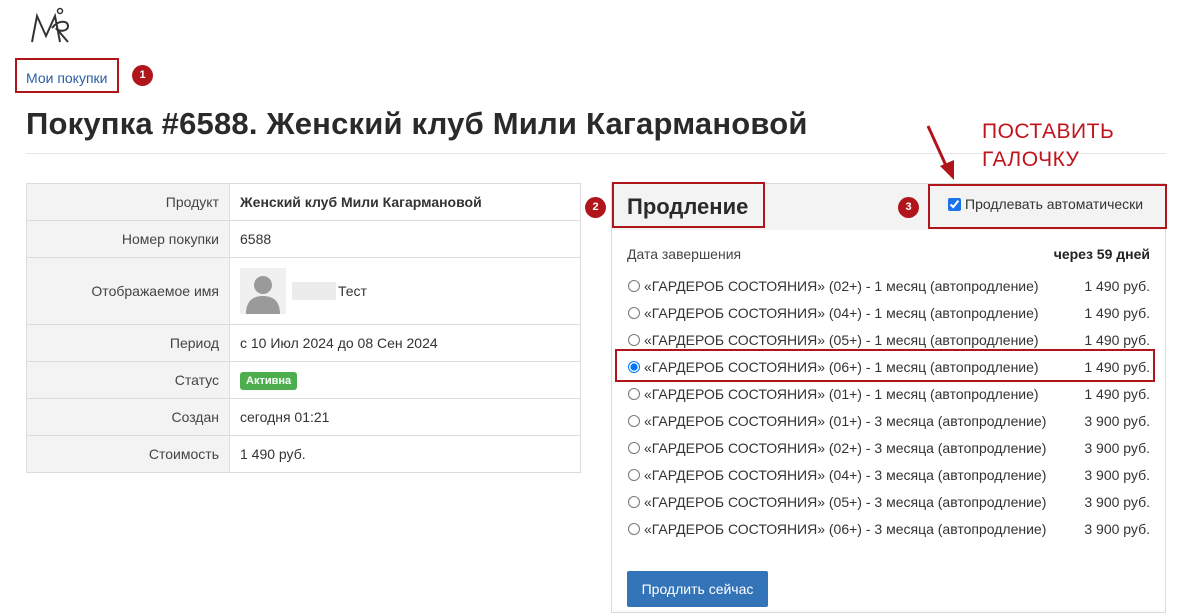 This screenshot has height=613, width=1182. Describe the element at coordinates (128, 380) in the screenshot. I see `detail-label: Статус` at that location.